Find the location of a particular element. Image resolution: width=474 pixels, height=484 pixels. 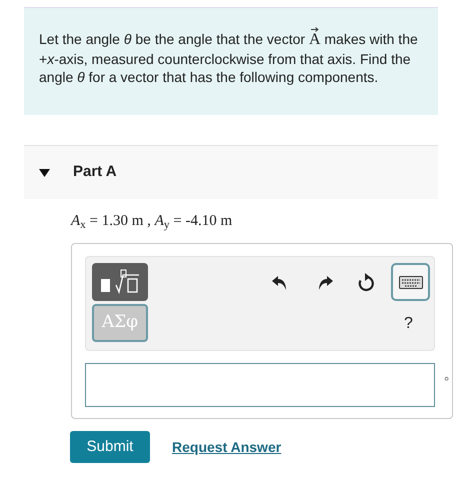

help-link: ? is located at coordinates (408, 324).